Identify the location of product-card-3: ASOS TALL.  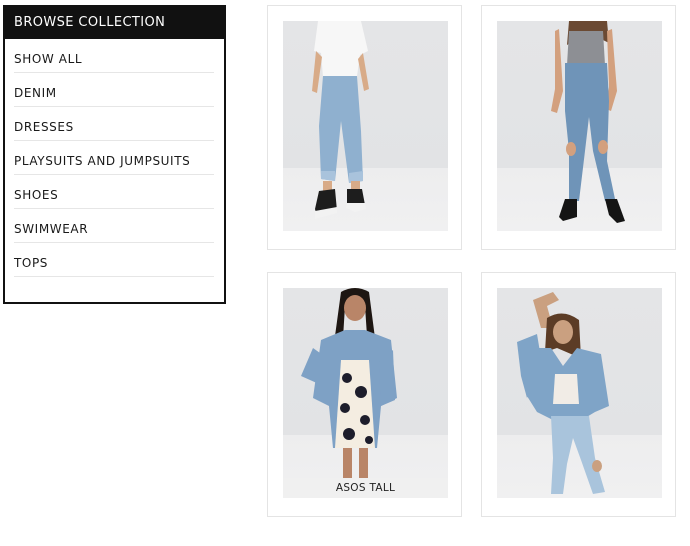
(364, 394).